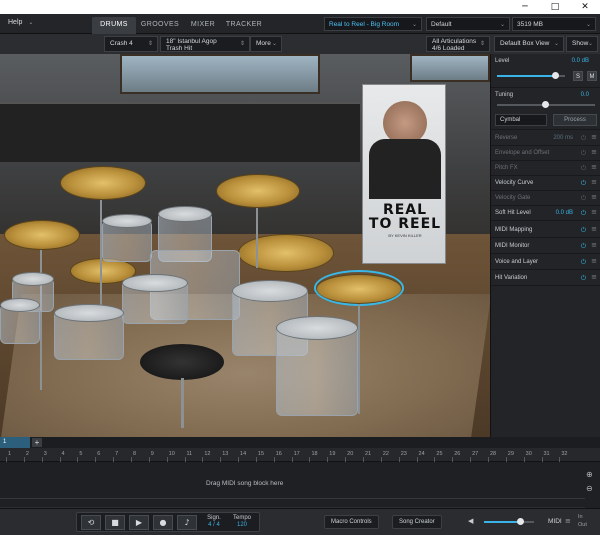  Describe the element at coordinates (563, 138) in the screenshot. I see `reverse-value: 200 ms` at that location.